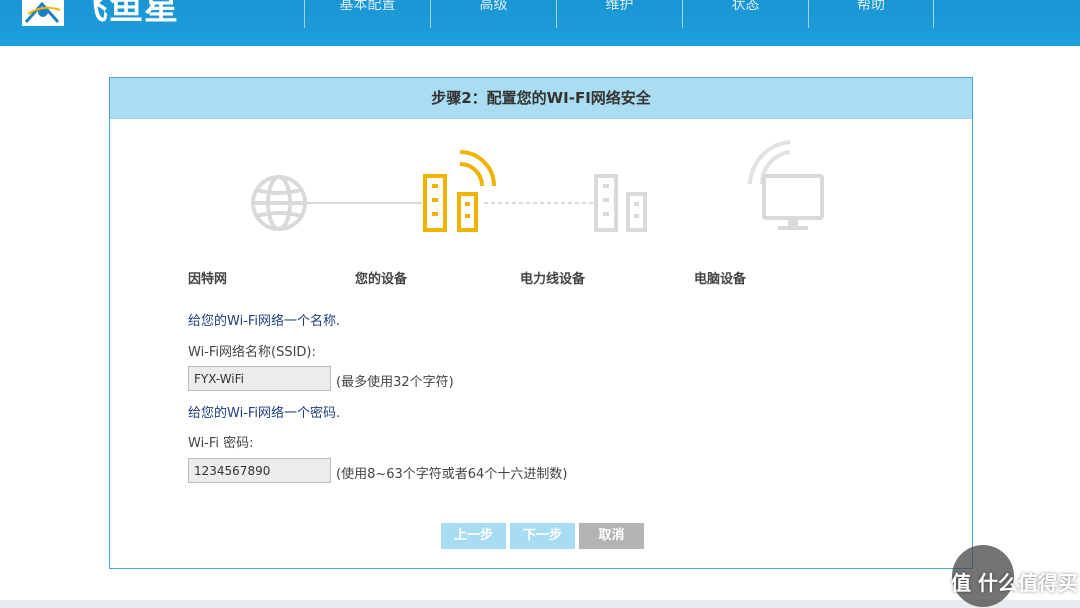 The image size is (1080, 608). Describe the element at coordinates (452, 474) in the screenshot. I see `password-hint: (使用8~63个字符或者64个十六进制数)` at that location.